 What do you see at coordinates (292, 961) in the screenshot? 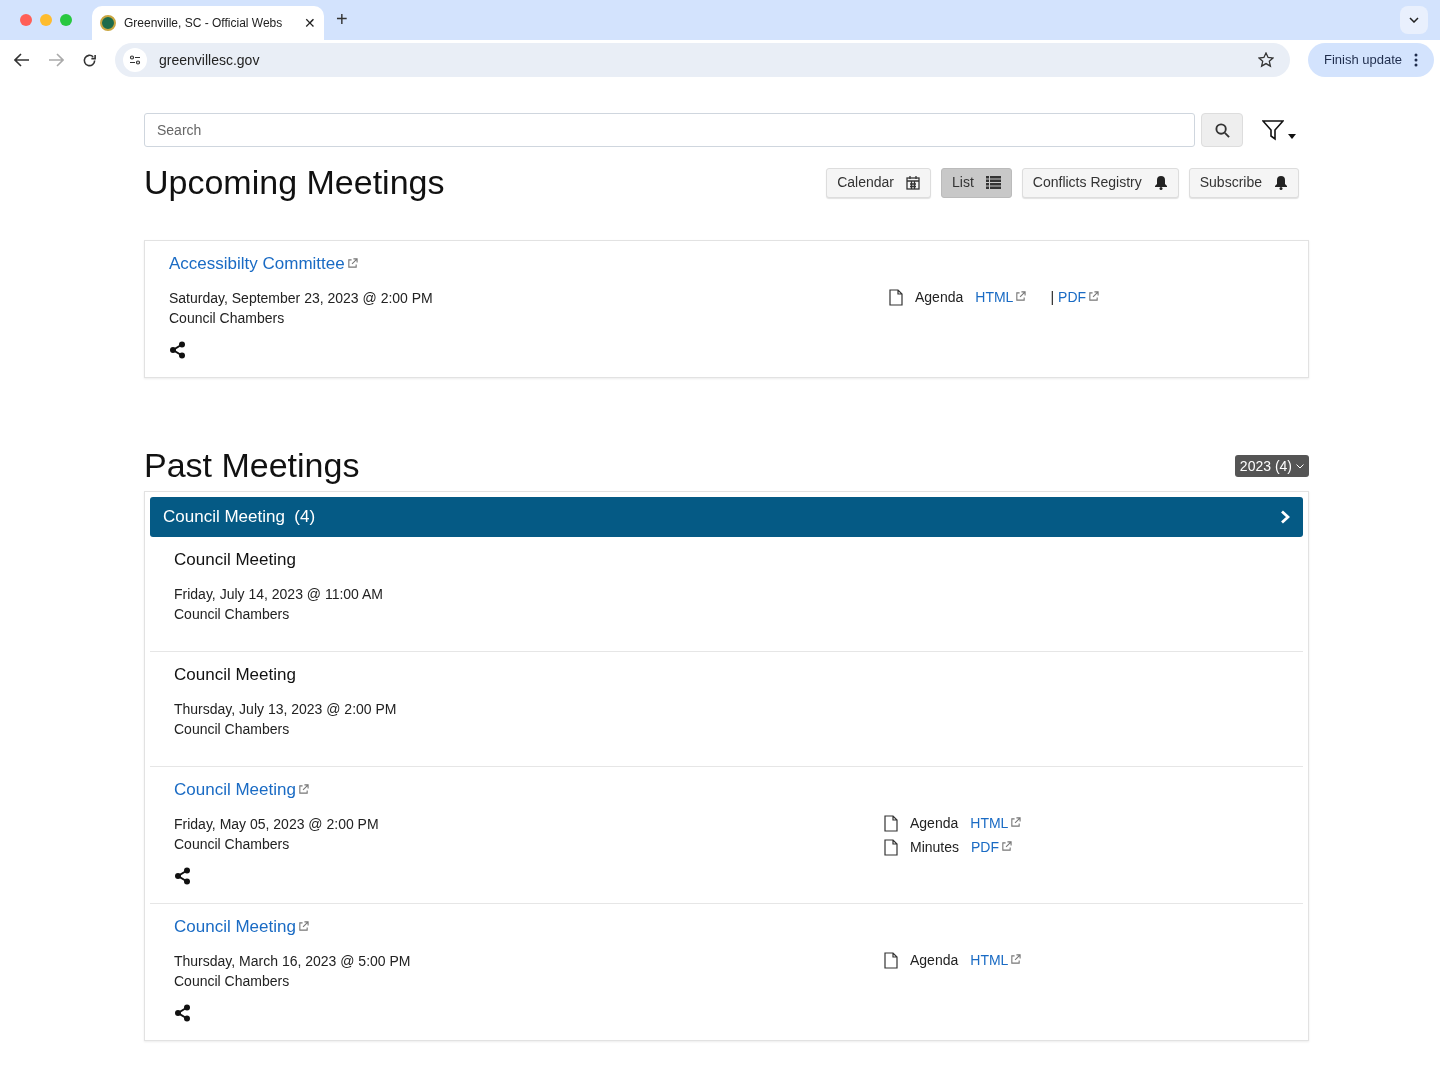
I see `meeting-date: Thursday, March 16, 2023 @ 5:00 PM` at bounding box center [292, 961].